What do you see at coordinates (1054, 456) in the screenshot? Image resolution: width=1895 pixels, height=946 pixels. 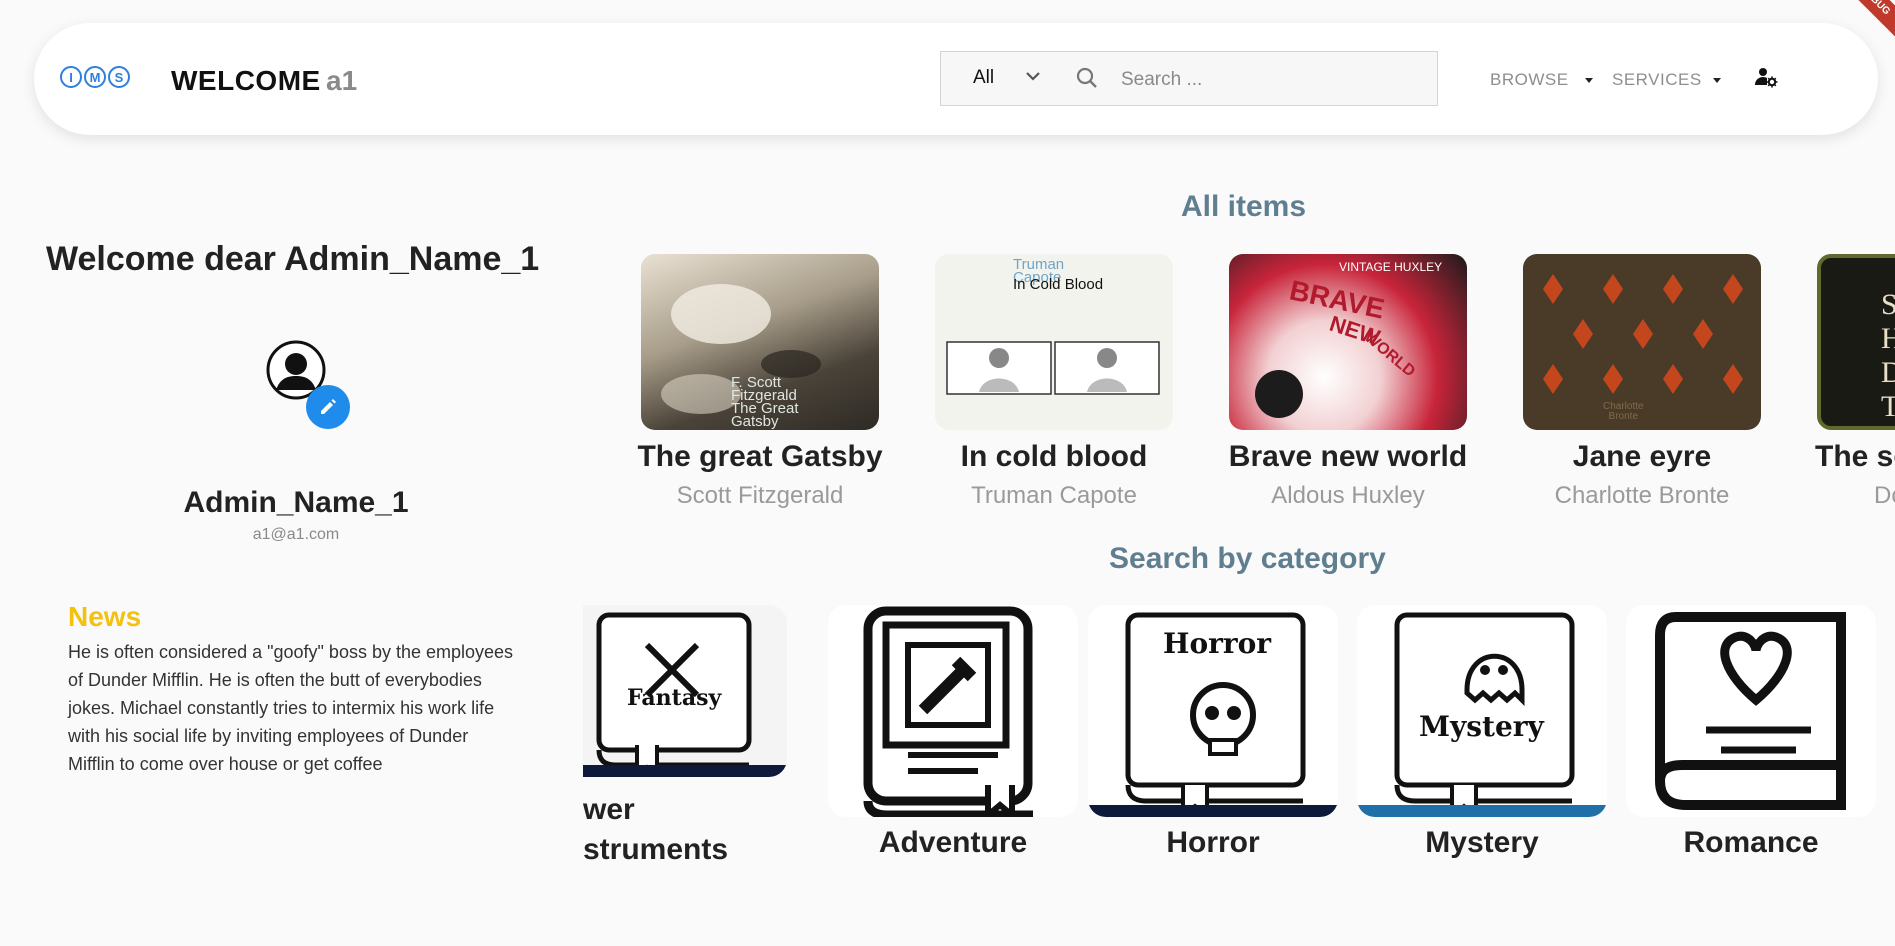 I see `book-title: In cold blood` at bounding box center [1054, 456].